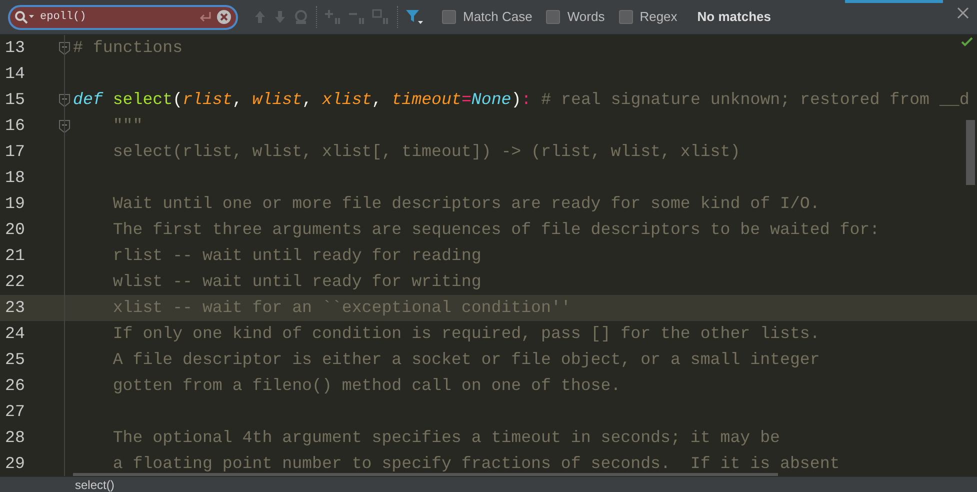  Describe the element at coordinates (426, 152) in the screenshot. I see `code-line: select(rlist, wlist, xlist[, timeout]) -> (rlist, wlist, xlist)` at that location.